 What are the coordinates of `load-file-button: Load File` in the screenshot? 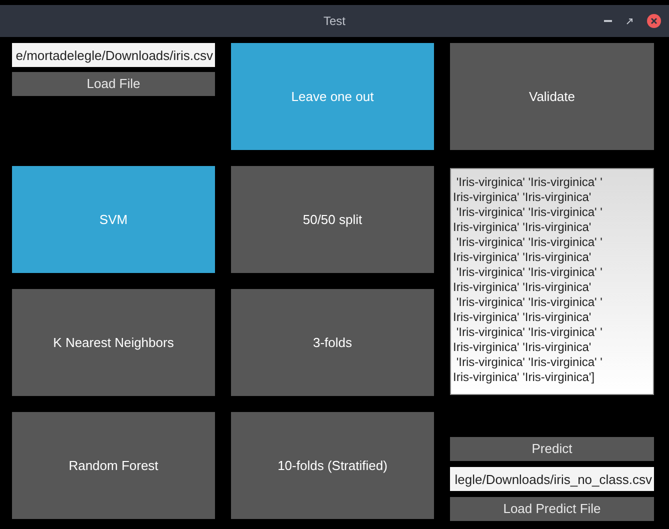 It's located at (113, 84).